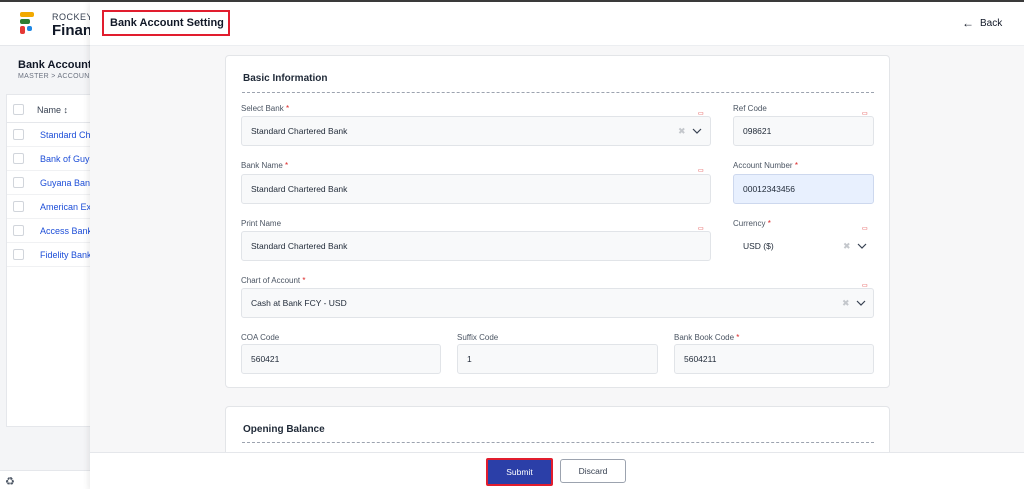 Image resolution: width=1024 pixels, height=489 pixels. I want to click on app-logo, so click(30, 23).